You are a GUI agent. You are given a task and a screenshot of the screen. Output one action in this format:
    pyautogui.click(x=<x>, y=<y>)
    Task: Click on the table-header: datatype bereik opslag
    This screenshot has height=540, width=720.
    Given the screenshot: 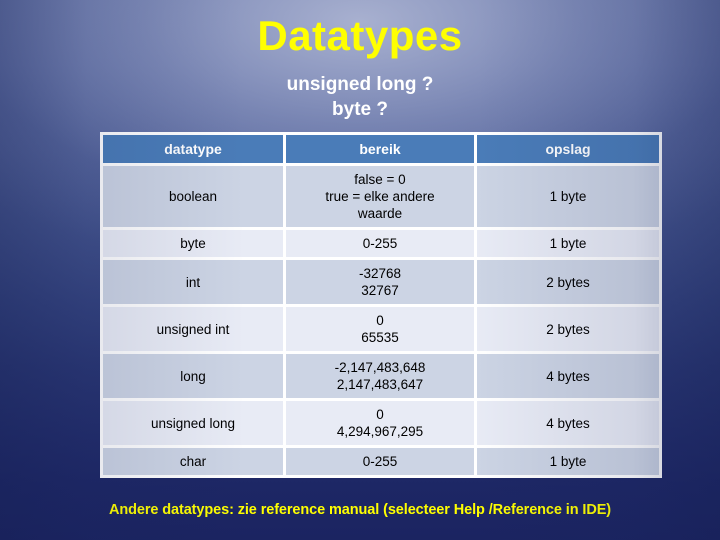 What is the action you would take?
    pyautogui.click(x=381, y=149)
    